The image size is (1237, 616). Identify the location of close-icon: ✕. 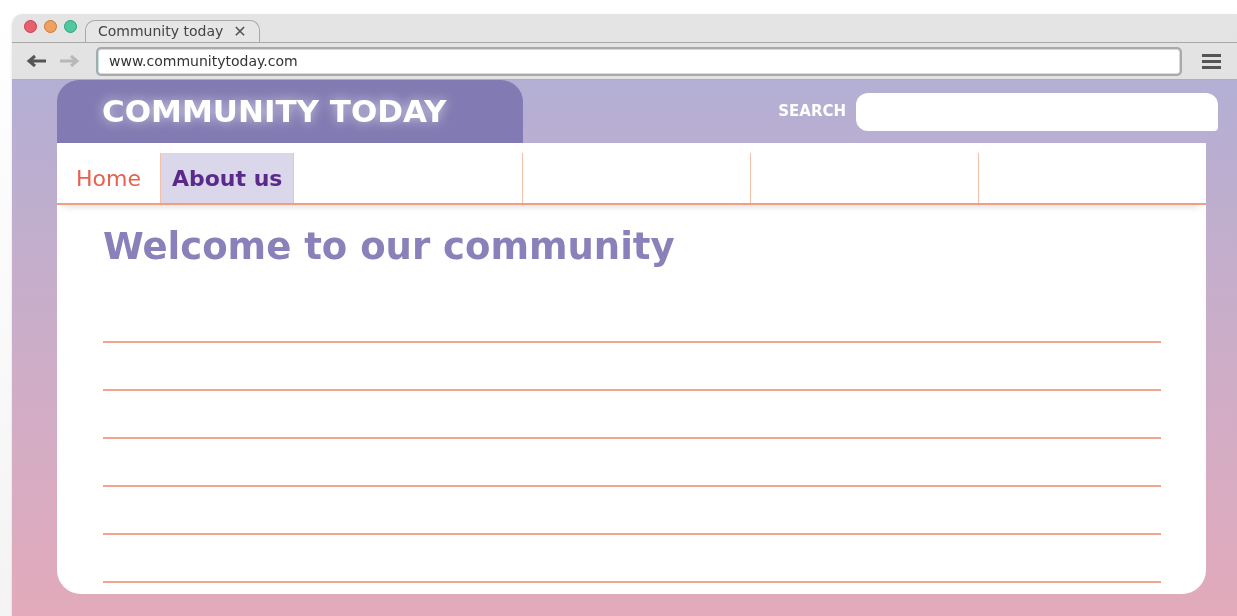
(240, 31).